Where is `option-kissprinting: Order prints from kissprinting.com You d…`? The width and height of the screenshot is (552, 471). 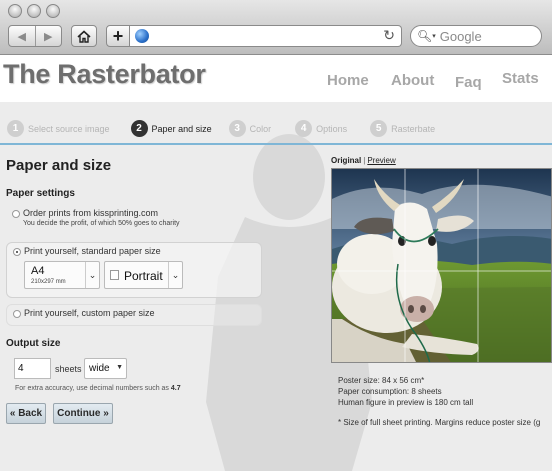
option-kissprinting: Order prints from kissprinting.com You d… is located at coordinates (134, 220).